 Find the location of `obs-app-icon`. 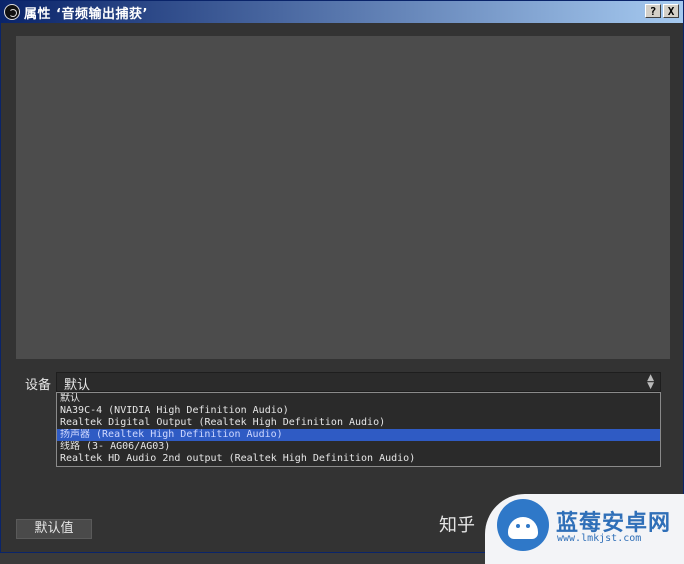

obs-app-icon is located at coordinates (12, 12).